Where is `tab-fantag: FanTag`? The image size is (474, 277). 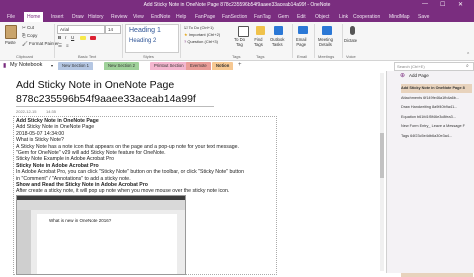 tab-fantag: FanTag is located at coordinates (262, 17).